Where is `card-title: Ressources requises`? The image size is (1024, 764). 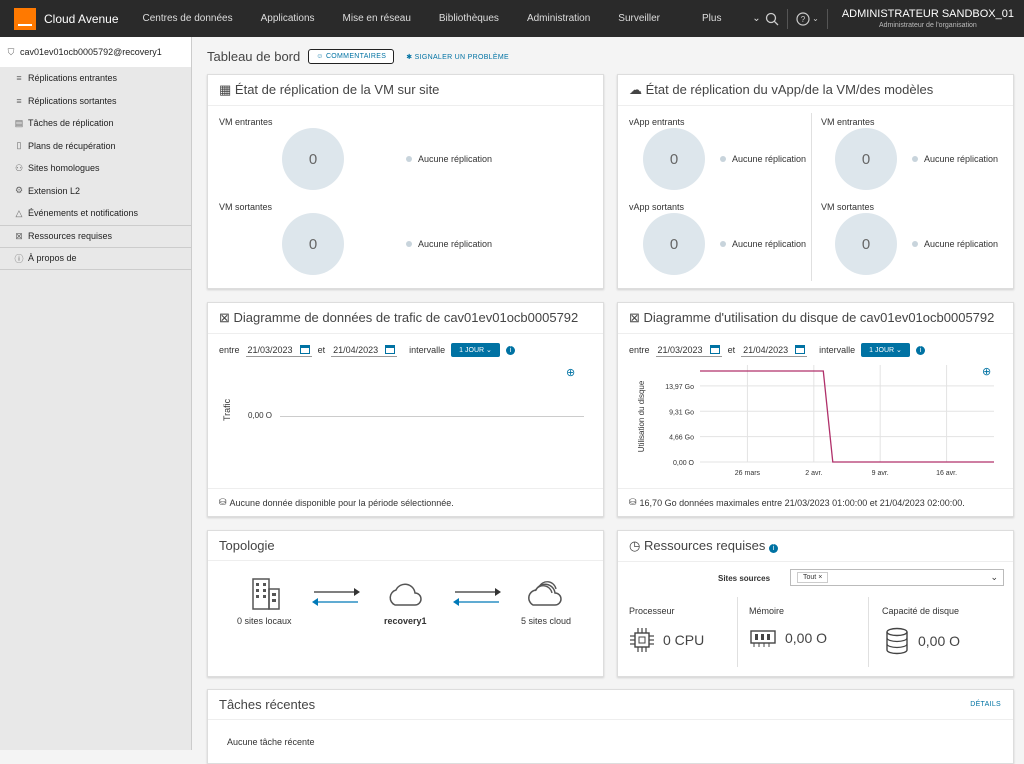
card-title: Ressources requises is located at coordinates (704, 545).